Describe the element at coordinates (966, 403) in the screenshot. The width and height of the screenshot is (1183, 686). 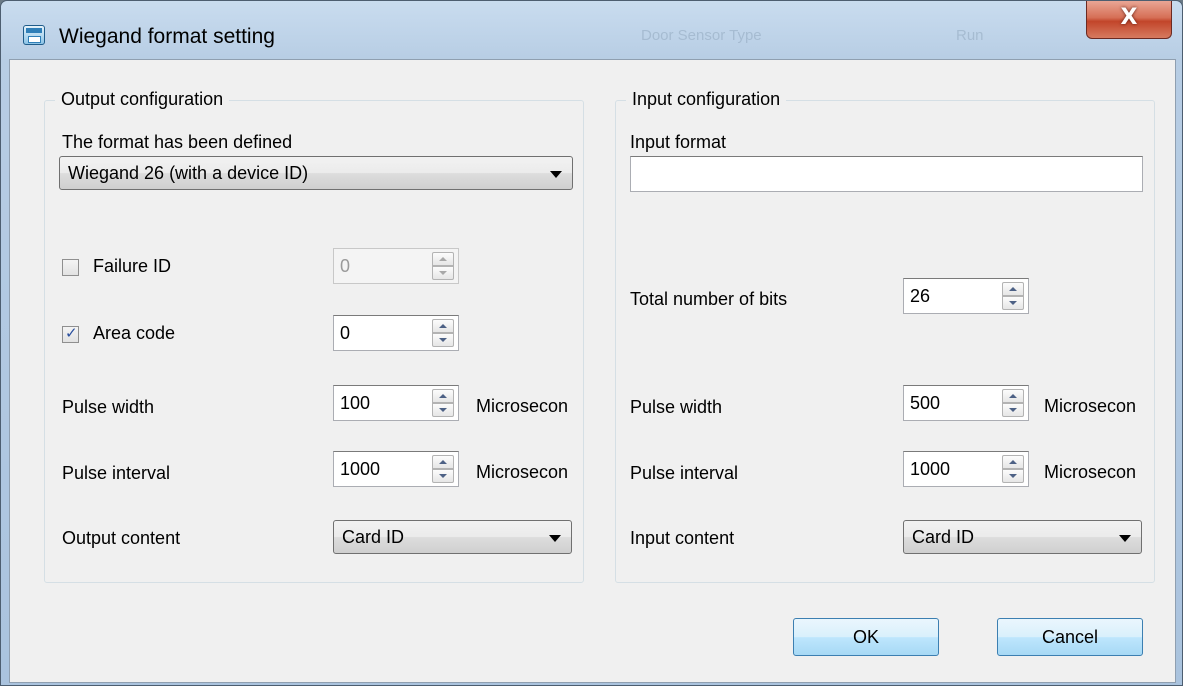
I see `input-pulse-width-spinner: 500` at that location.